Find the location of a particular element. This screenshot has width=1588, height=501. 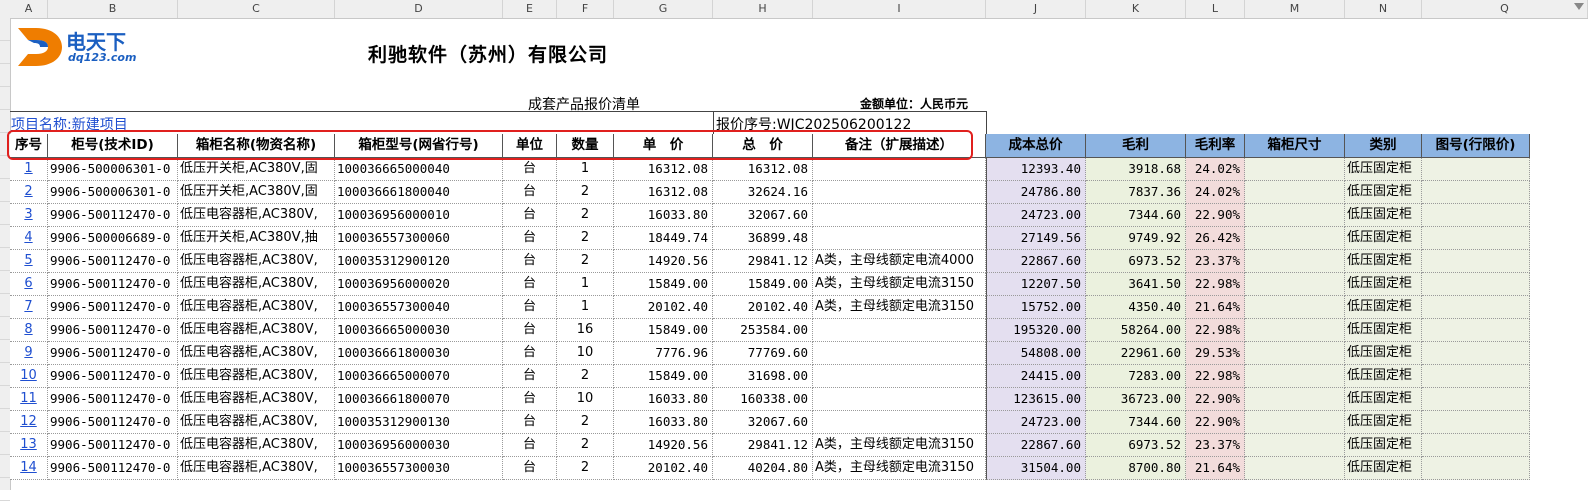

margin-cell: 22.90% is located at coordinates (1215, 422).